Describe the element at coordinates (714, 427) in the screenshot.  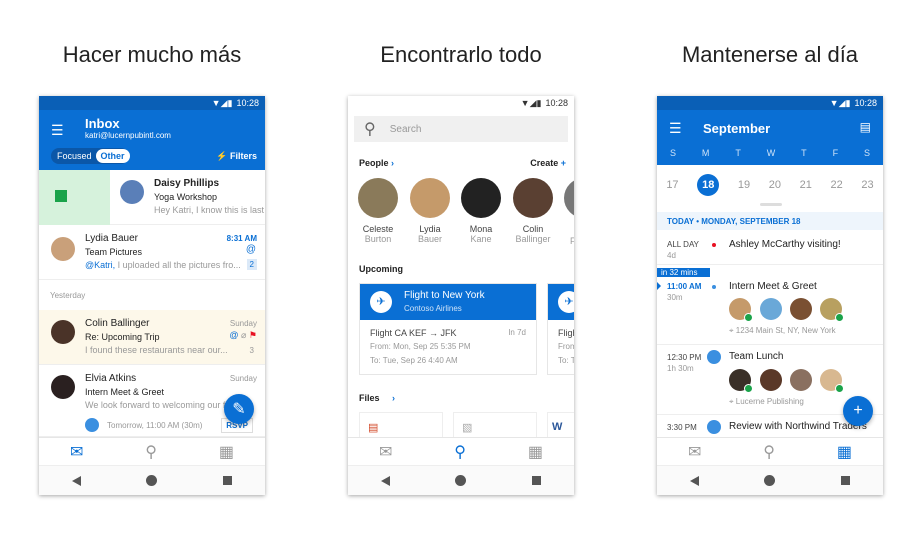
I see `building-icon` at that location.